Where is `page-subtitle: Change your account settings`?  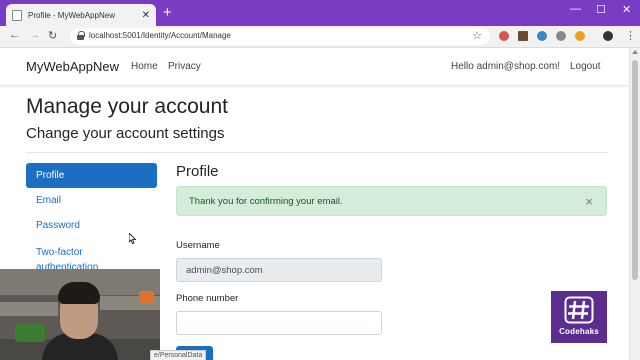
page-subtitle: Change your account settings is located at coordinates (125, 133).